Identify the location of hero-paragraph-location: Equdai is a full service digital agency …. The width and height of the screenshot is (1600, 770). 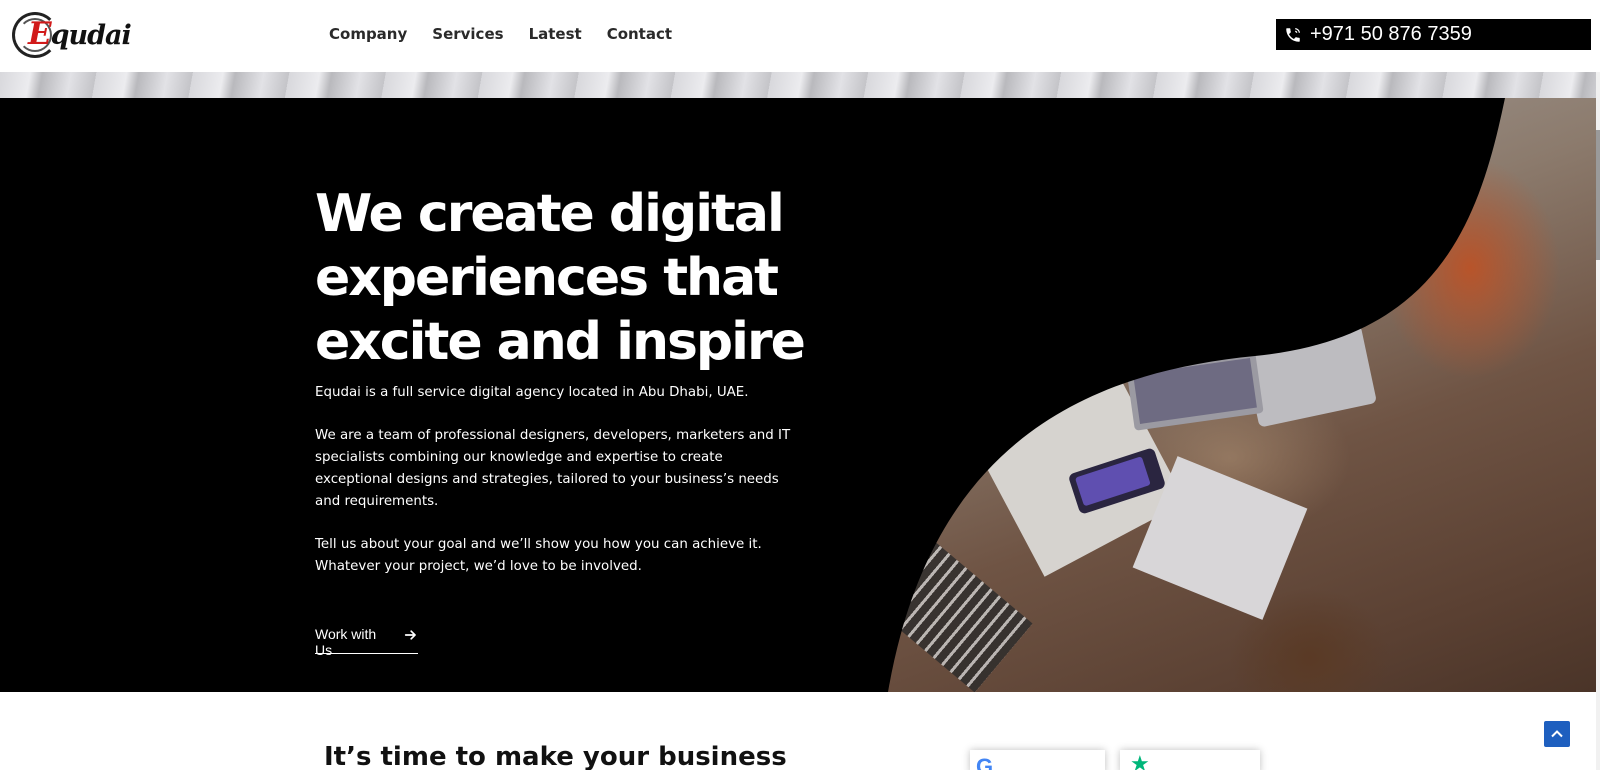
(532, 392).